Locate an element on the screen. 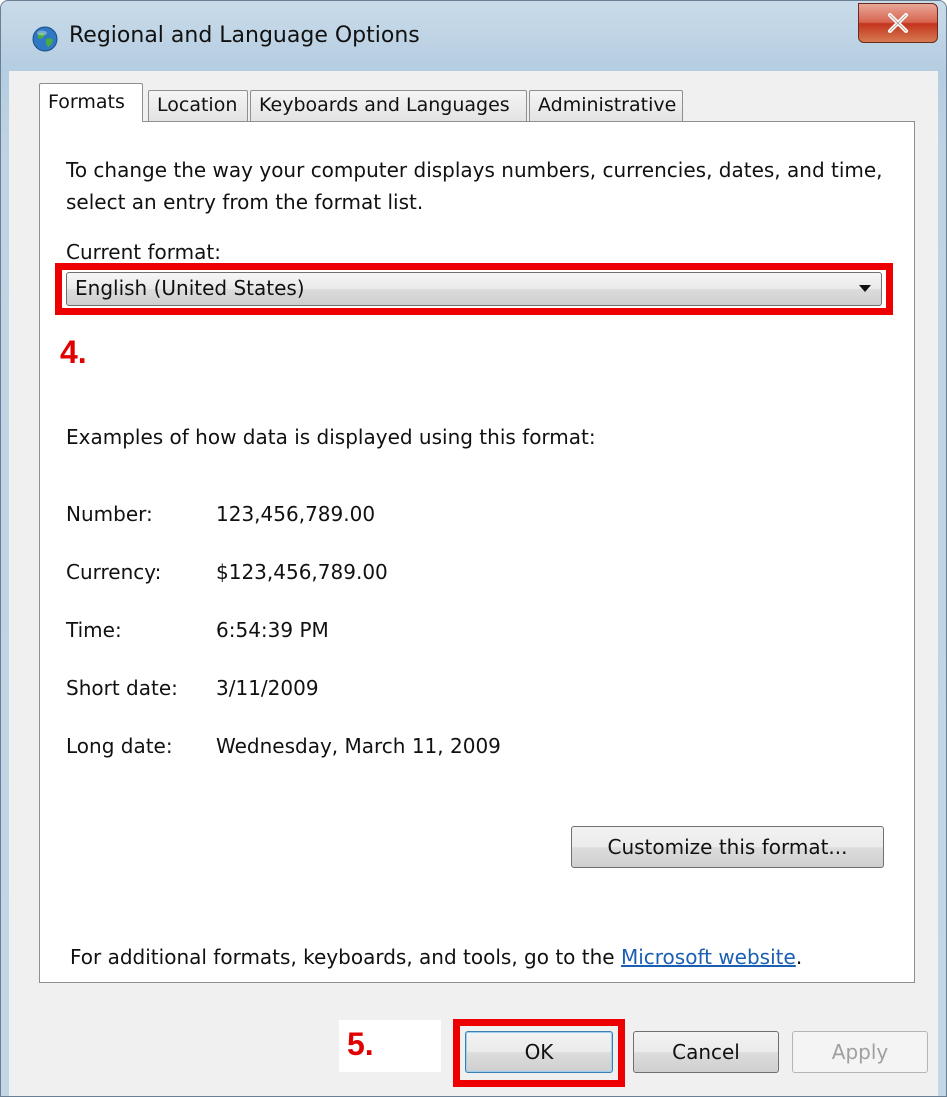 This screenshot has width=947, height=1097. close-button is located at coordinates (898, 23).